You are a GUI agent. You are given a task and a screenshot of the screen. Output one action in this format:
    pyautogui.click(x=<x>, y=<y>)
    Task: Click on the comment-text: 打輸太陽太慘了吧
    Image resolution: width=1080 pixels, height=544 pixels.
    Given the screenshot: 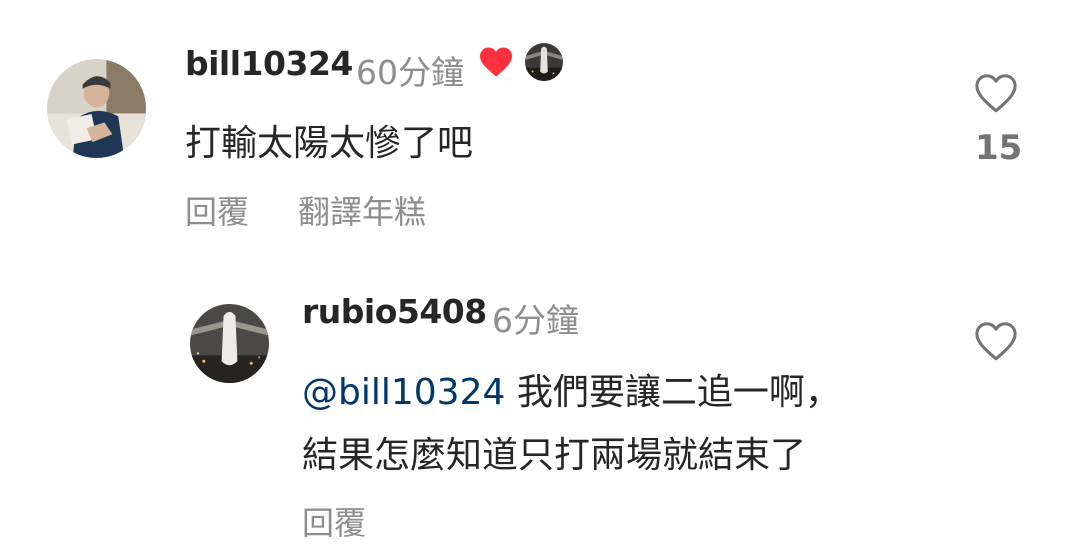 What is the action you would take?
    pyautogui.click(x=329, y=143)
    